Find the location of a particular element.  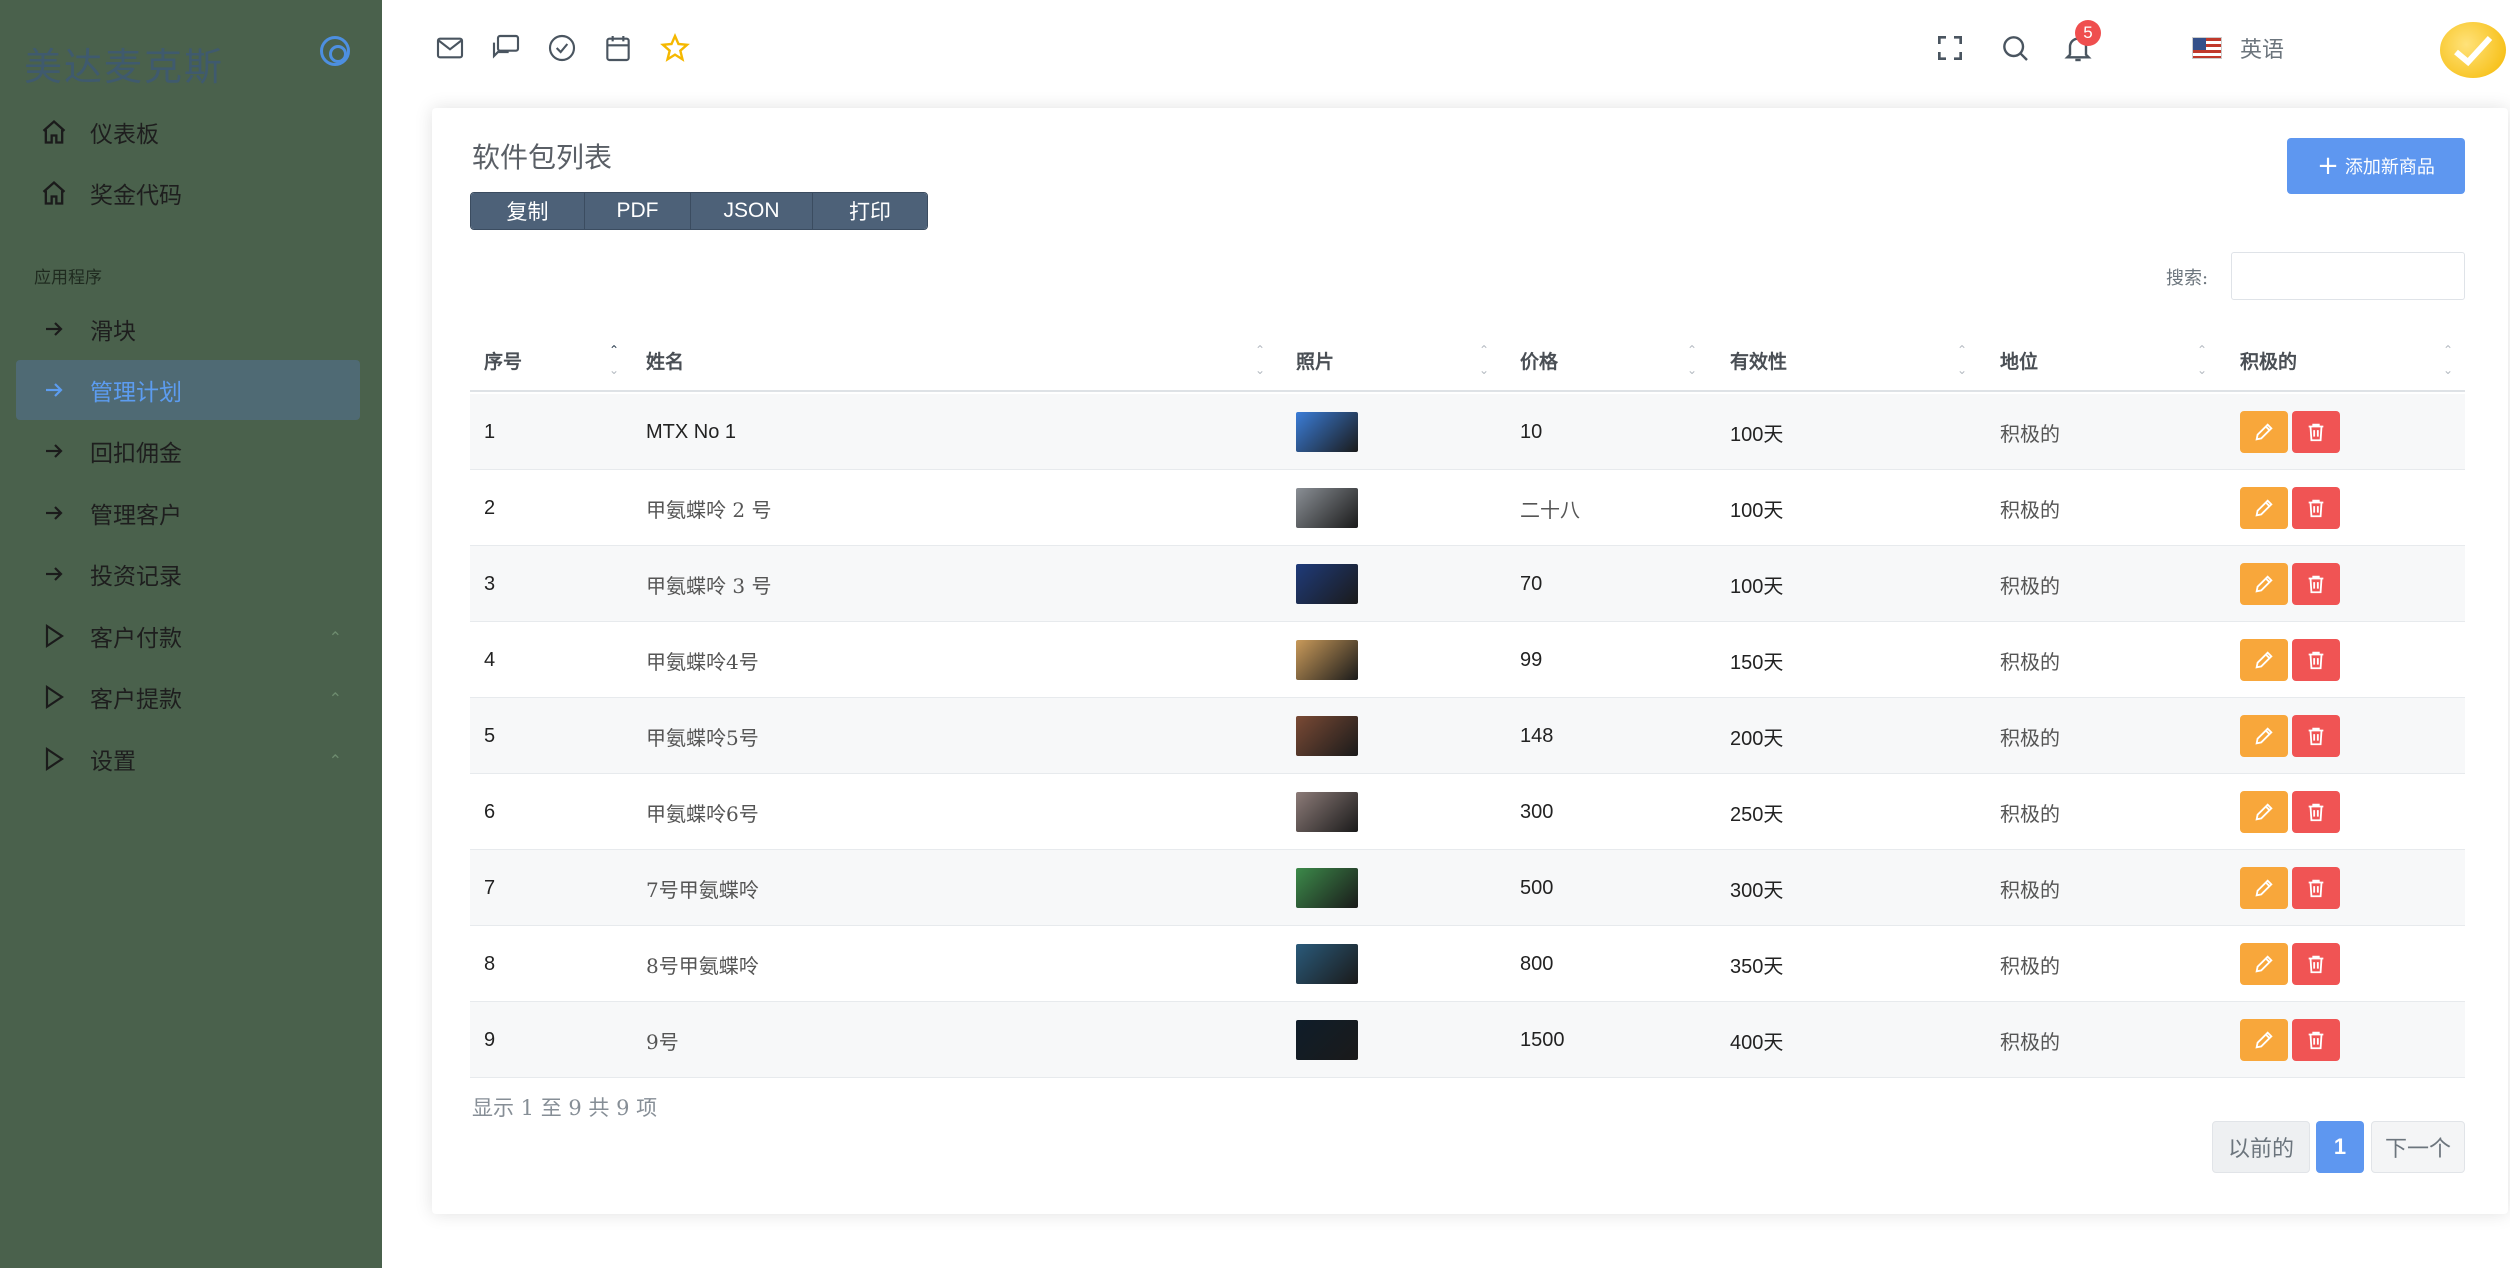

sidebar-item-dashboard: 仪表板 is located at coordinates (188, 132).